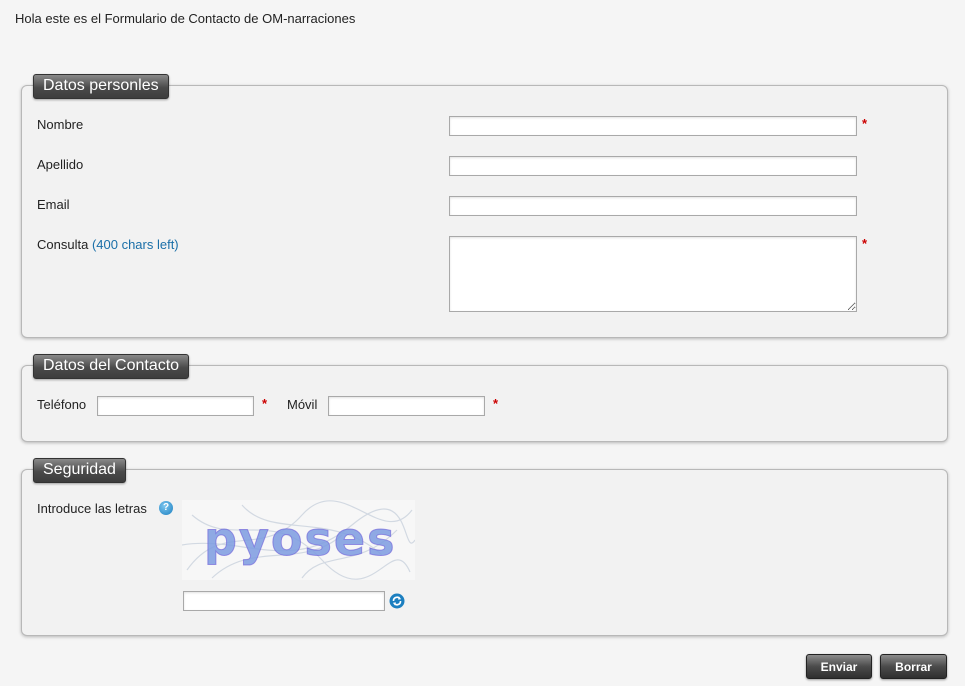 The image size is (965, 686). Describe the element at coordinates (53, 204) in the screenshot. I see `email-label: Email` at that location.